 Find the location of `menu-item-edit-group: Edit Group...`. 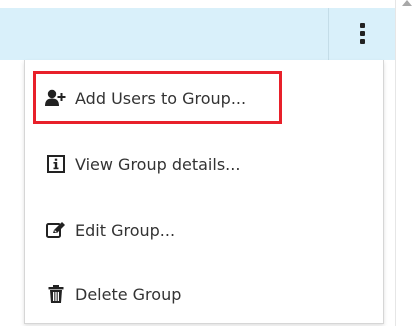

menu-item-edit-group: Edit Group... is located at coordinates (204, 230).